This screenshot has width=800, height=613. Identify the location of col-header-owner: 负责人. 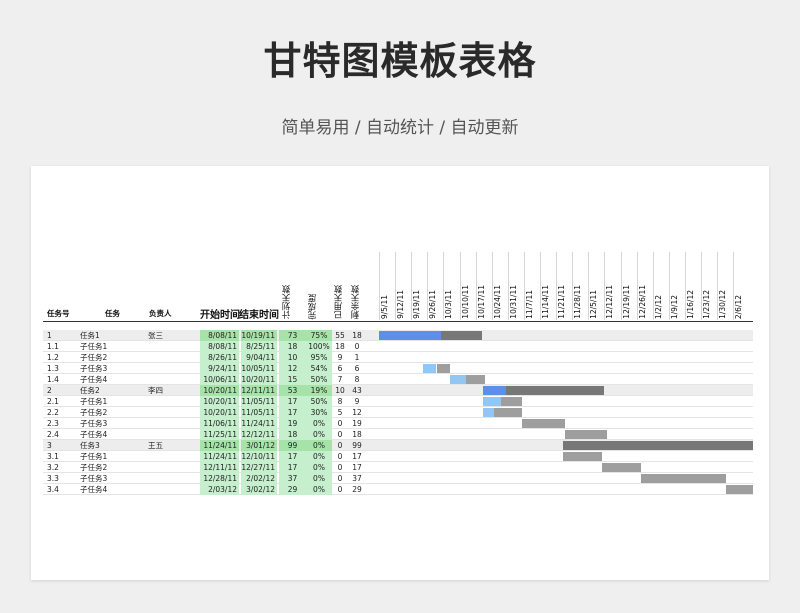
(160, 313).